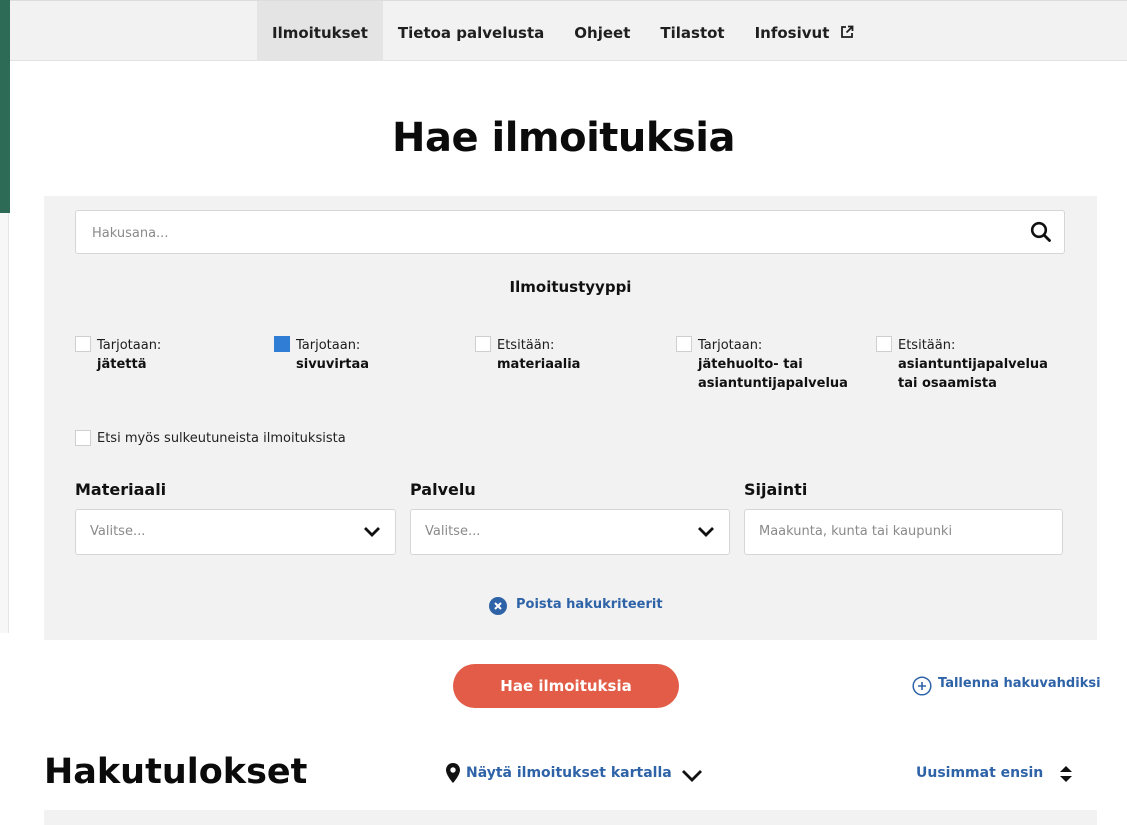  I want to click on type-option-line2: jätettä, so click(122, 364).